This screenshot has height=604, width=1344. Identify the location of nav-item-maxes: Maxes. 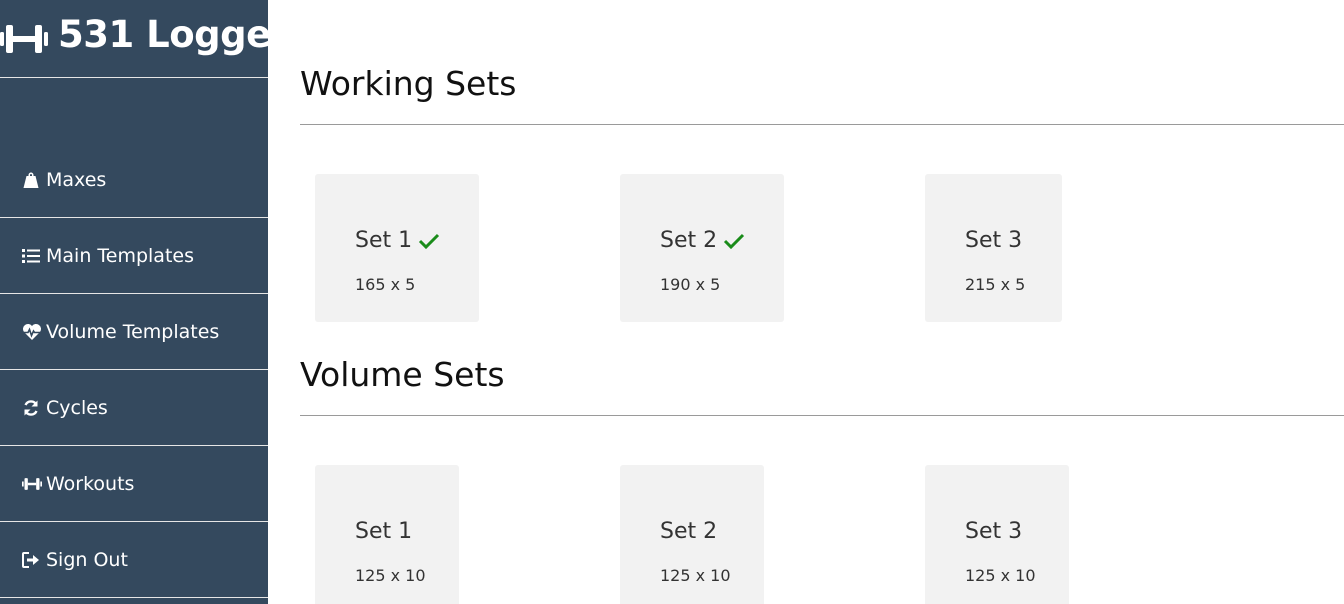
(134, 180).